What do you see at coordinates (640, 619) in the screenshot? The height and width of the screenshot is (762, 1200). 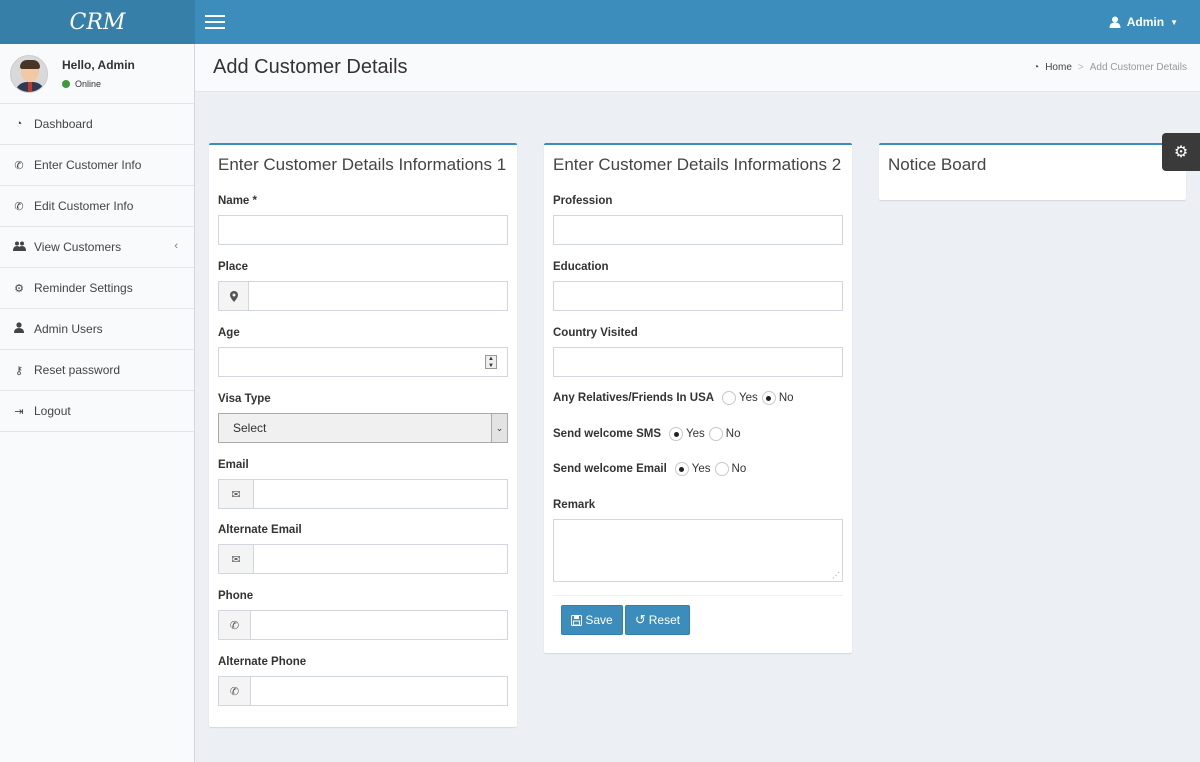 I see `undo-icon: ↺` at bounding box center [640, 619].